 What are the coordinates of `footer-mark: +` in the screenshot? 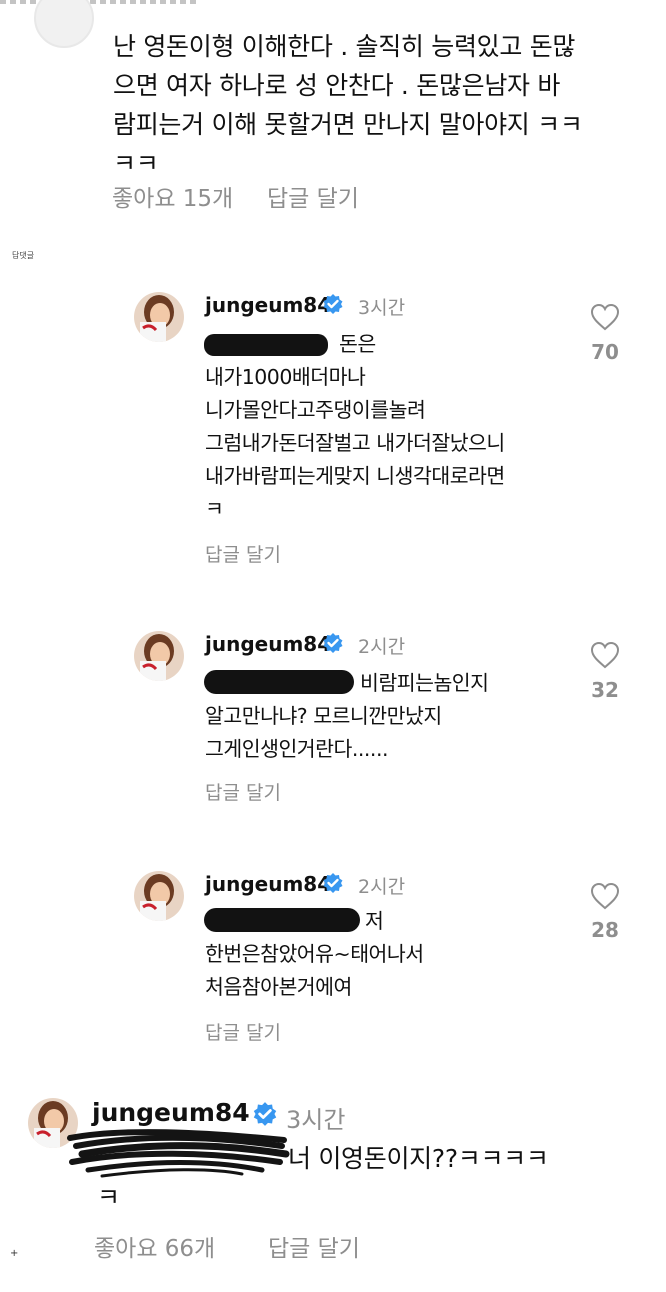 It's located at (14, 1253).